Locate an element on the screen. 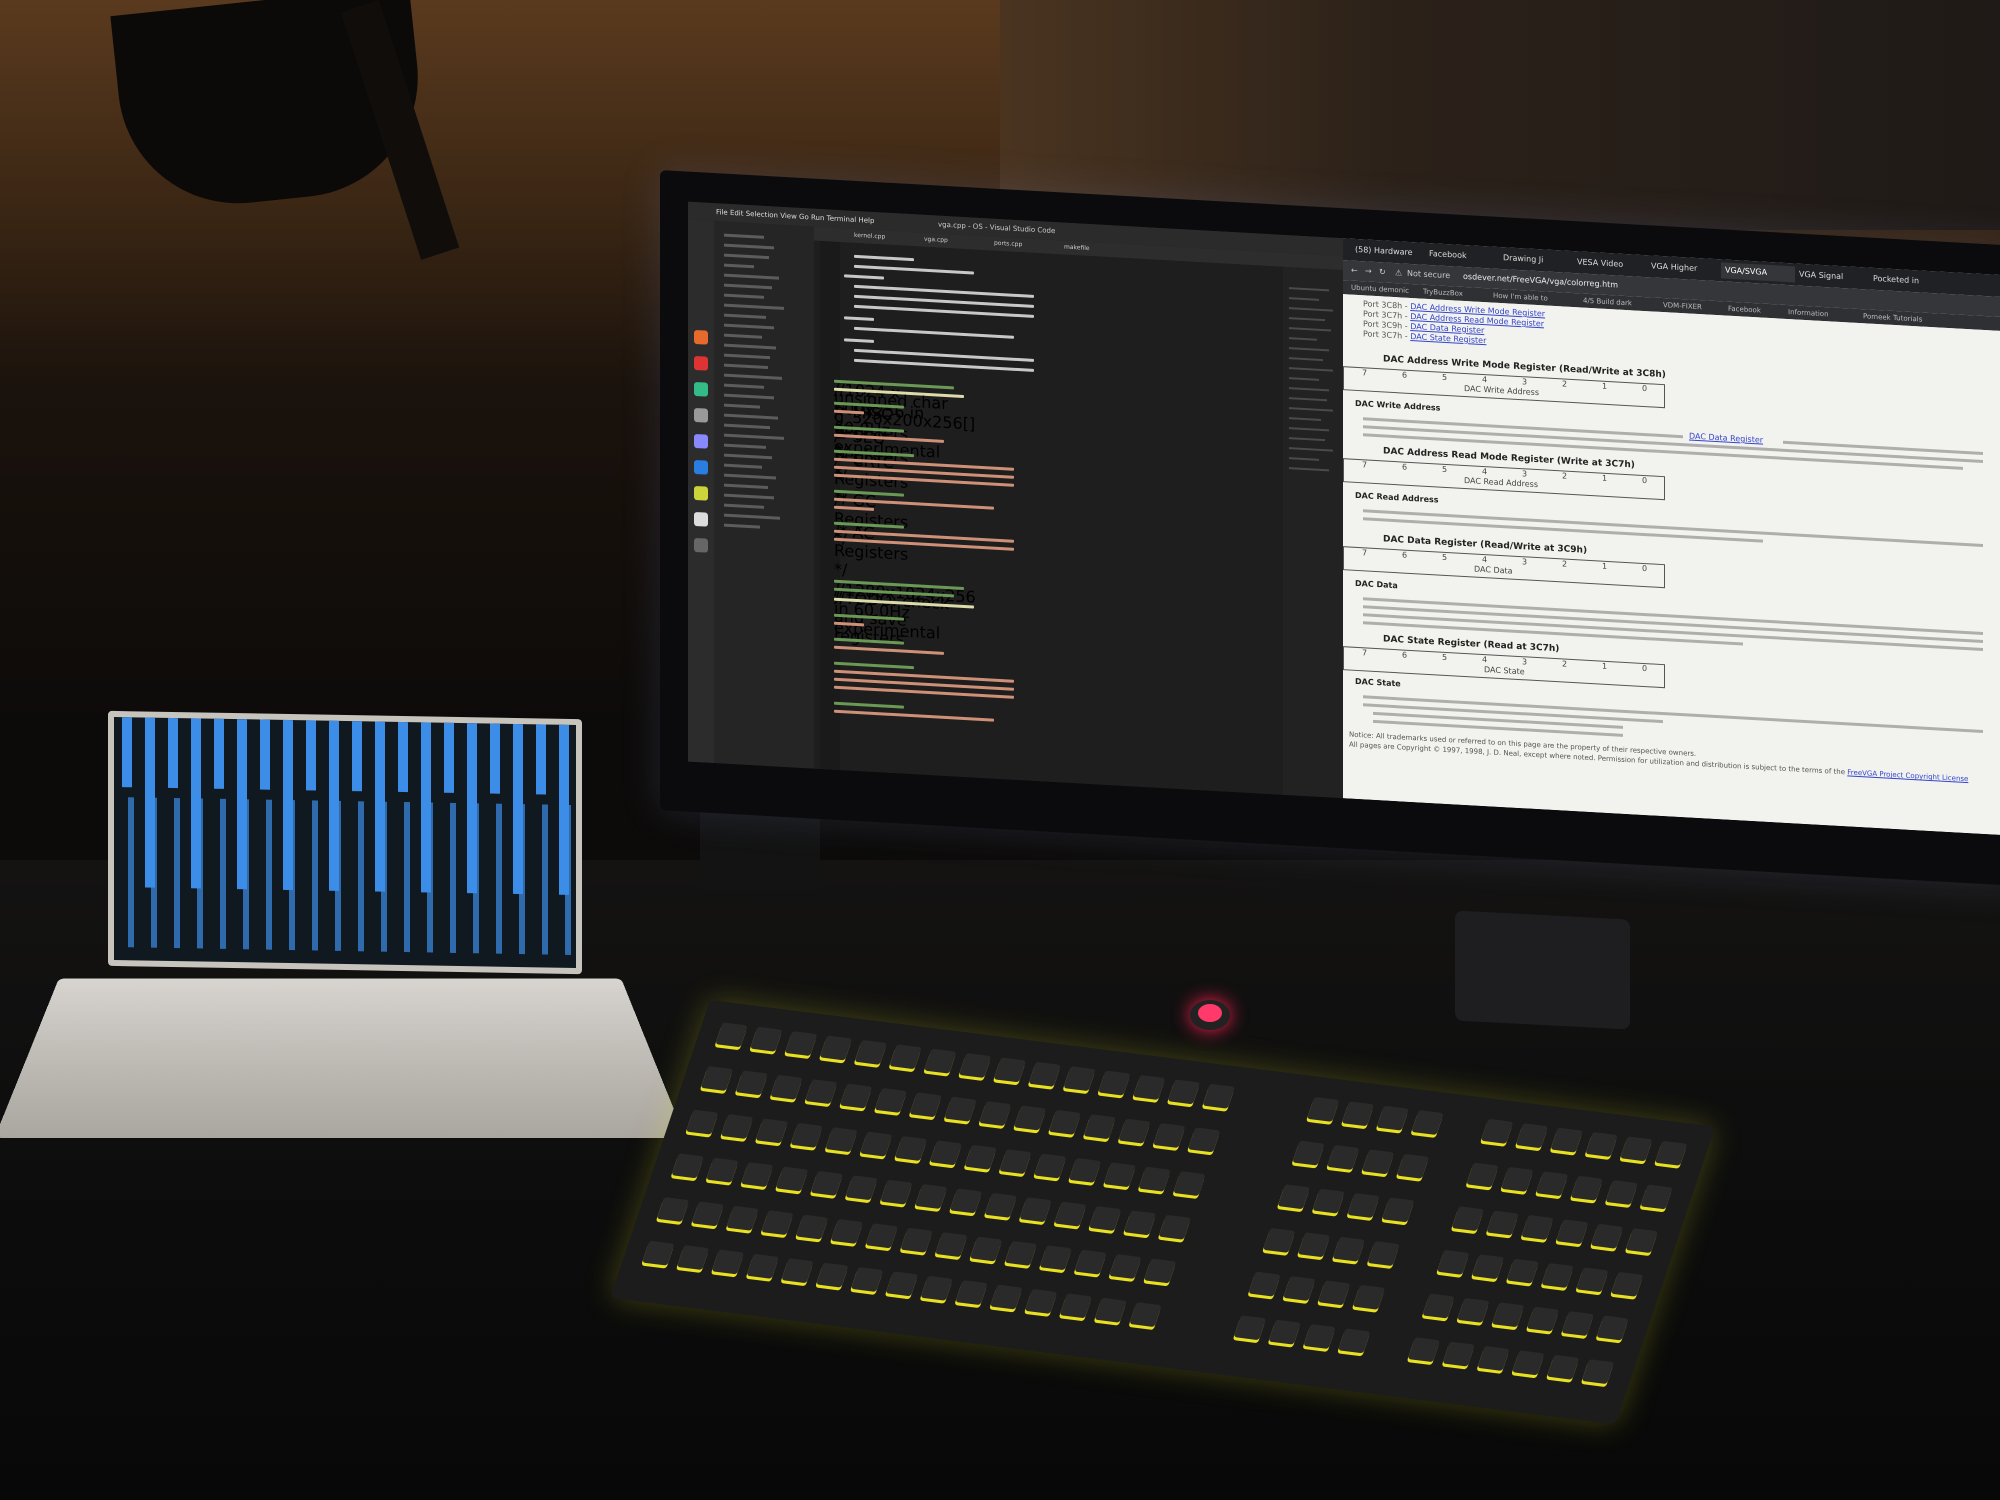 Image resolution: width=2000 pixels, height=1500 pixels. inline-link: DAC Data Register is located at coordinates (1726, 438).